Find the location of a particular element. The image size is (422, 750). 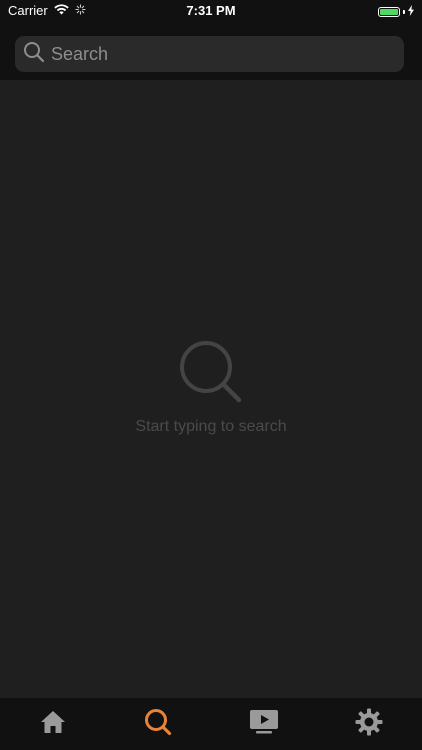

empty-state-message: Start typing to search is located at coordinates (211, 426).